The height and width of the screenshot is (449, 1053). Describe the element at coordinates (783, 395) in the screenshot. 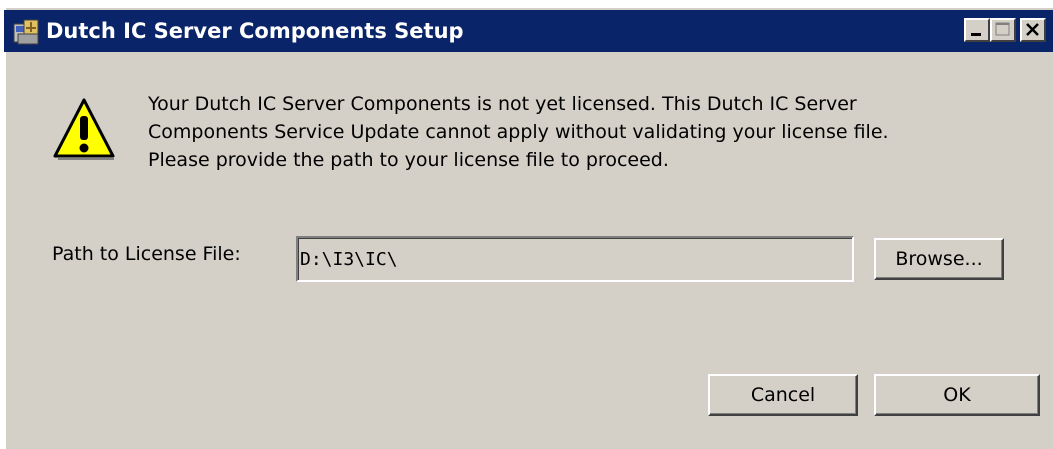

I see `cancel-button: Cancel` at that location.